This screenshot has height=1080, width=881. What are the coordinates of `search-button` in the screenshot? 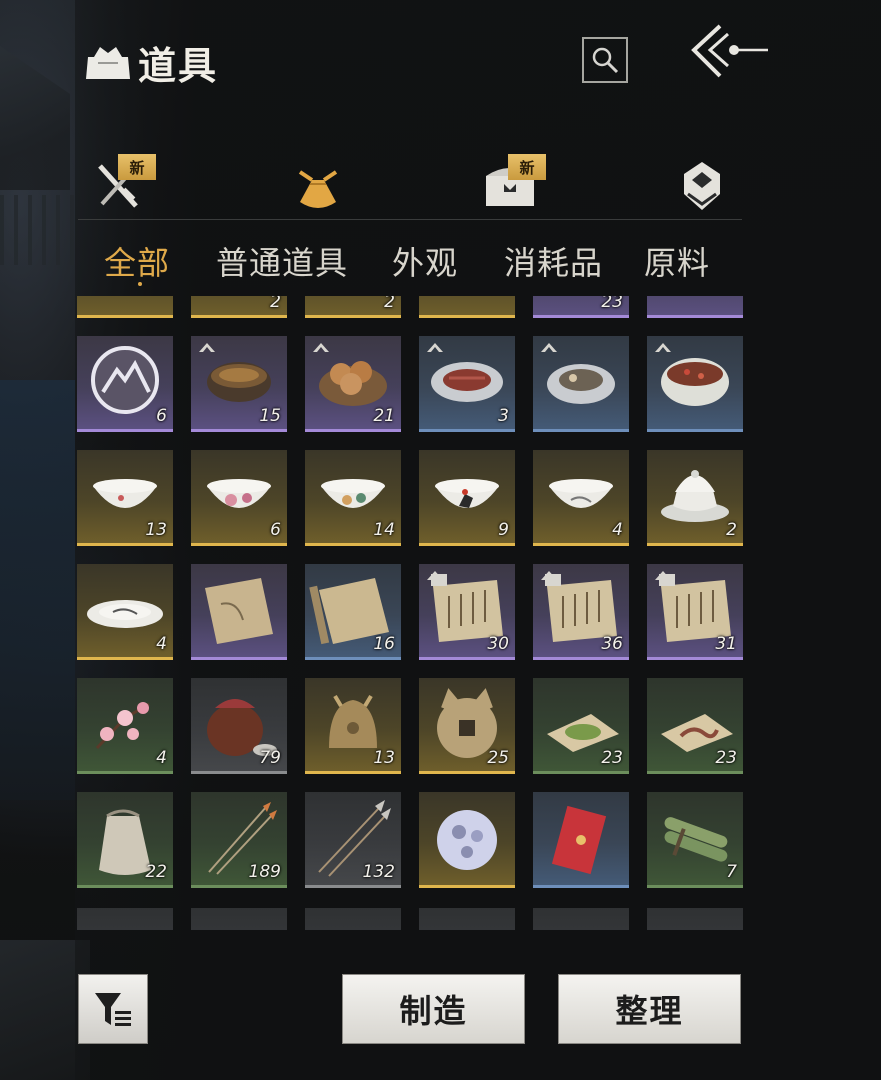 It's located at (605, 60).